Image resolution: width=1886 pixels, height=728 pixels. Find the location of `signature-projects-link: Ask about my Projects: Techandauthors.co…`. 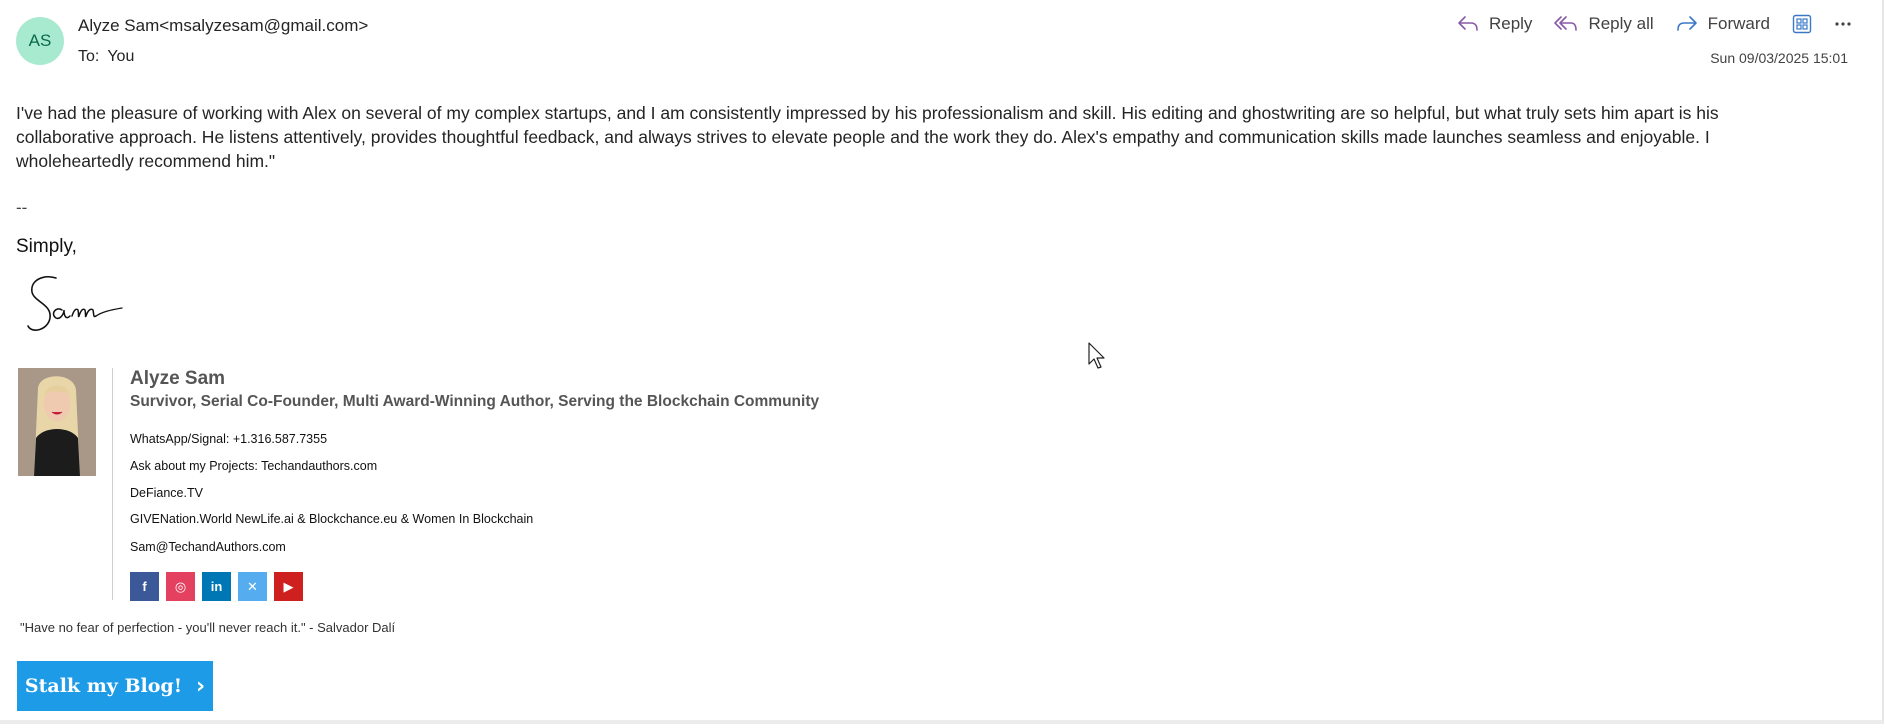

signature-projects-link: Ask about my Projects: Techandauthors.co… is located at coordinates (253, 466).